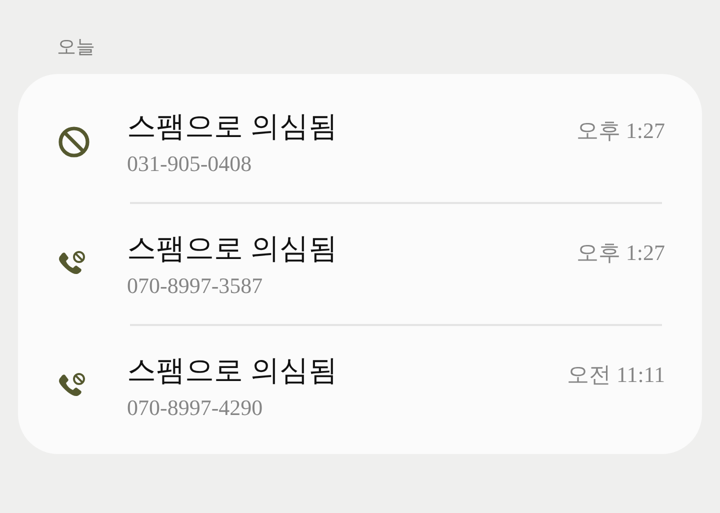  I want to click on phone-number: 031-905-0408, so click(190, 164).